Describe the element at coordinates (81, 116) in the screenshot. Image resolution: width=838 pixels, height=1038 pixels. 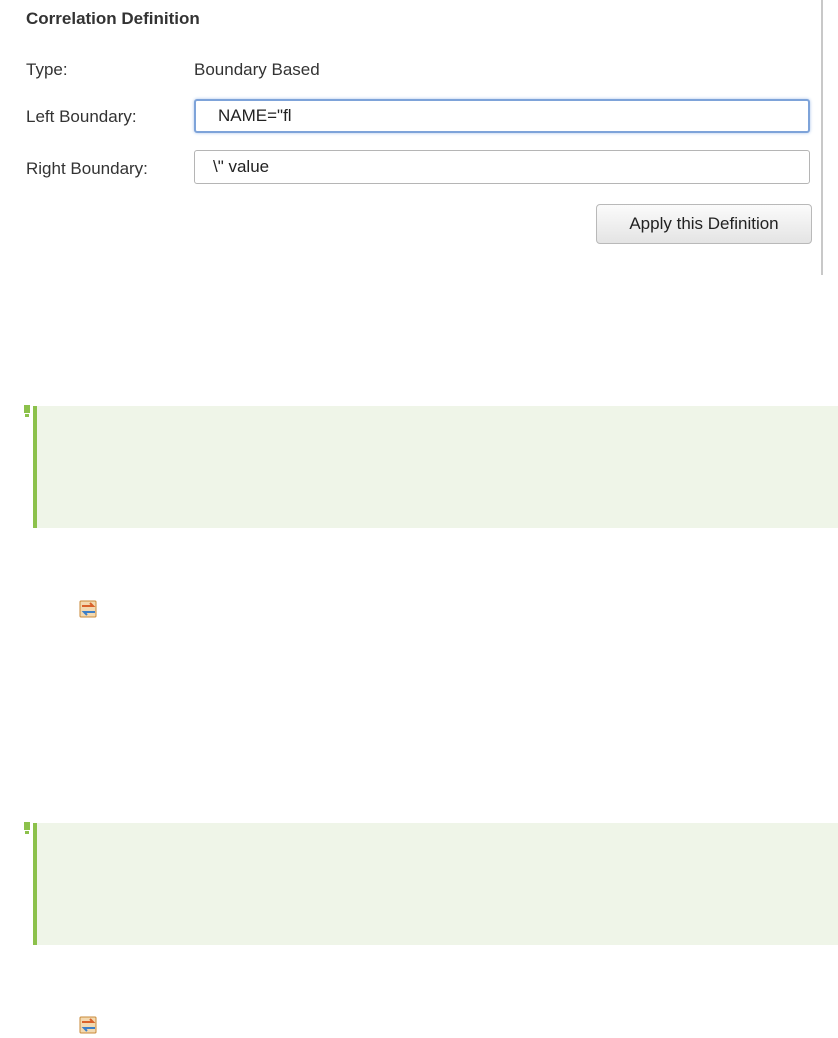
I see `left-boundary-label: Left Boundary:` at that location.